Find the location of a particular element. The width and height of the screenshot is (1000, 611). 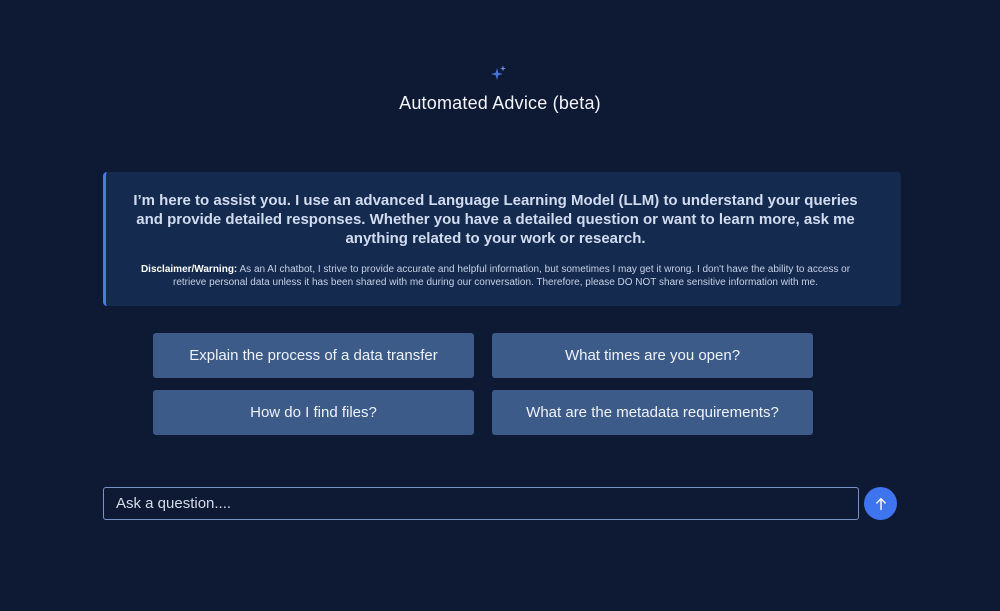

suggestion-button-metadata: What are the metadata requirements? is located at coordinates (652, 412).